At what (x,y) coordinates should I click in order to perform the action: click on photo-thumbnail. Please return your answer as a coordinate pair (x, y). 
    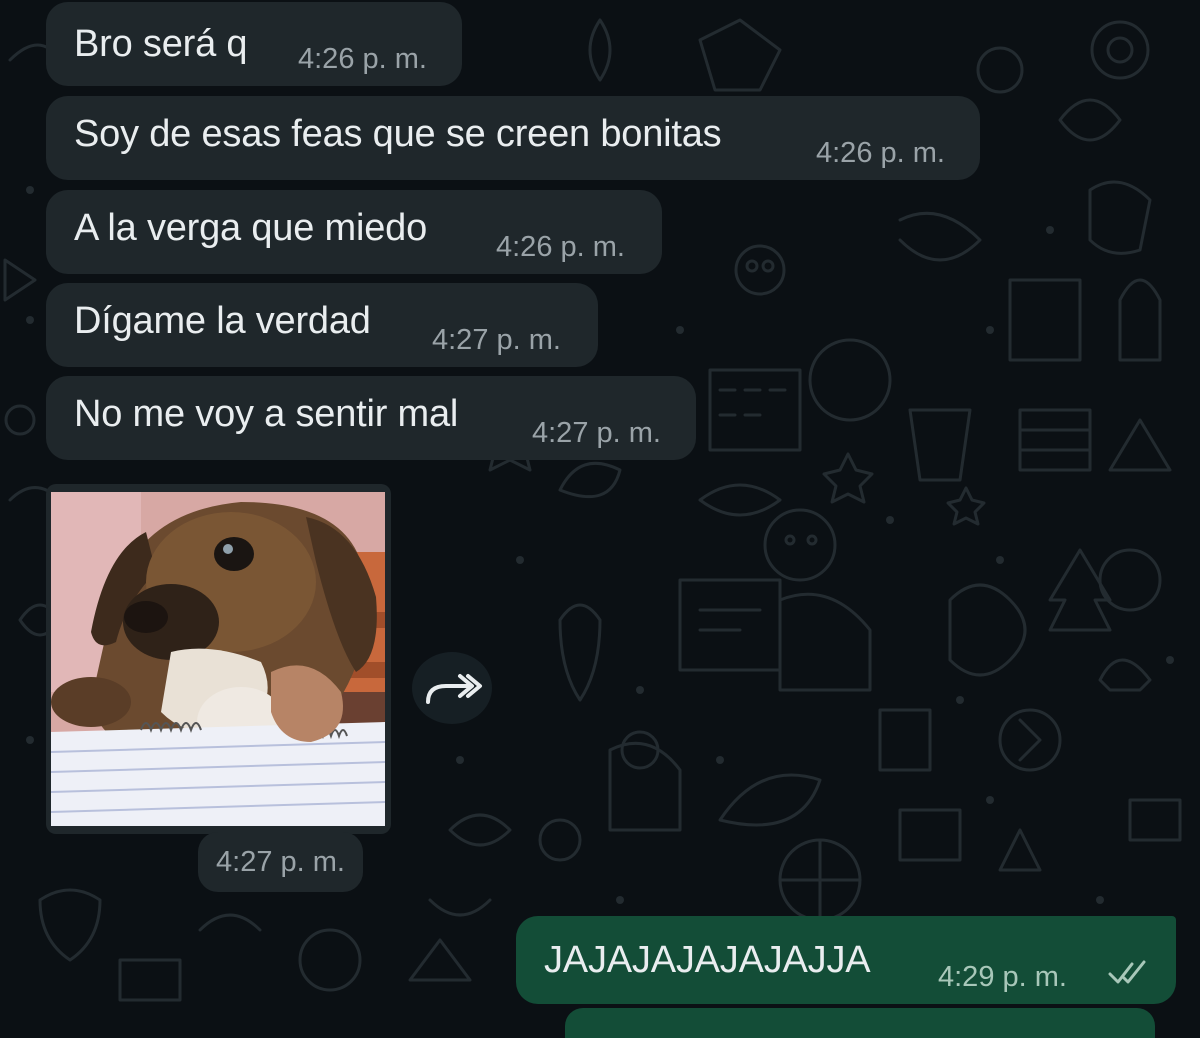
    Looking at the image, I should click on (218, 659).